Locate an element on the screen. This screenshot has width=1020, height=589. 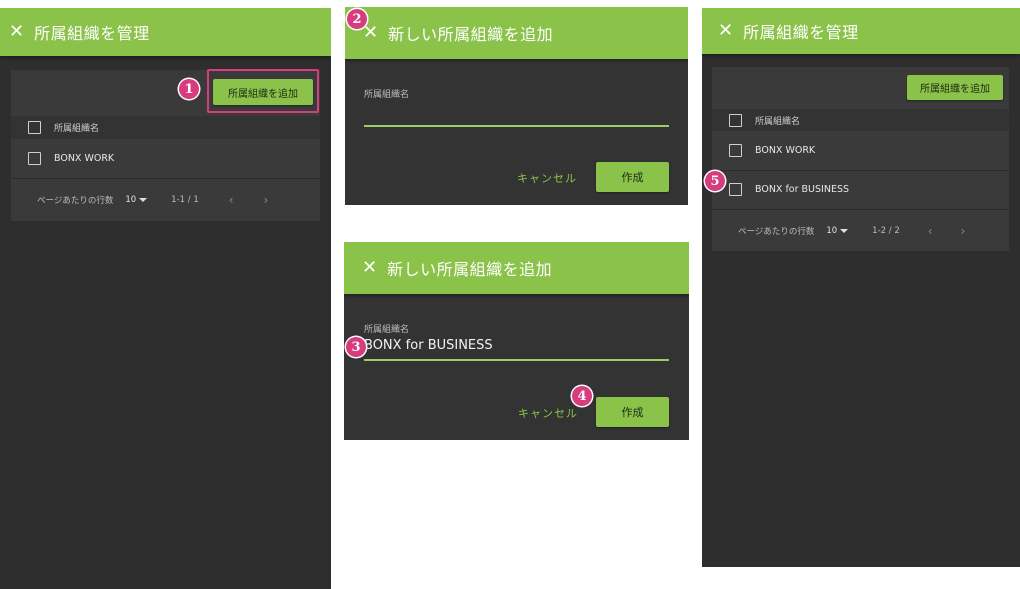
organization-name-input: BONX for BUSINESS is located at coordinates (516, 345).